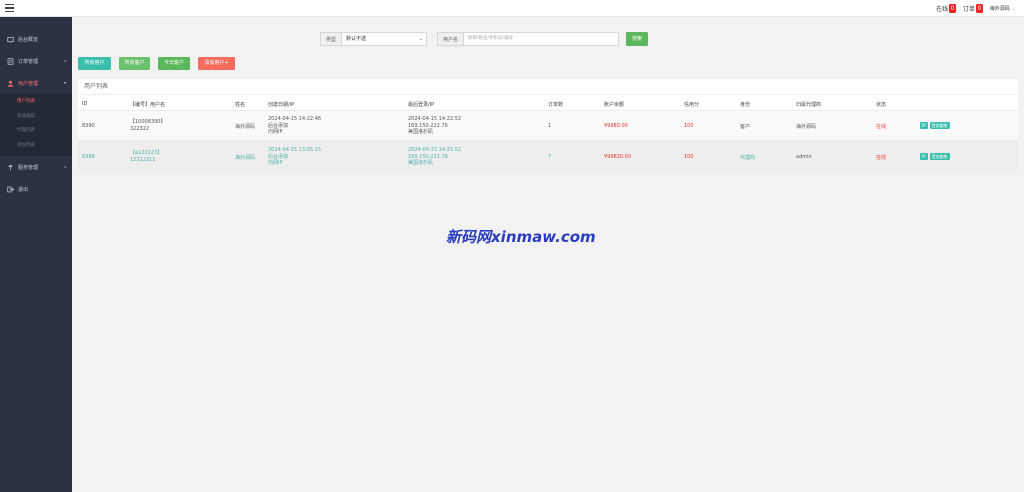 The image size is (1024, 492). I want to click on row-agent: admin, so click(804, 157).